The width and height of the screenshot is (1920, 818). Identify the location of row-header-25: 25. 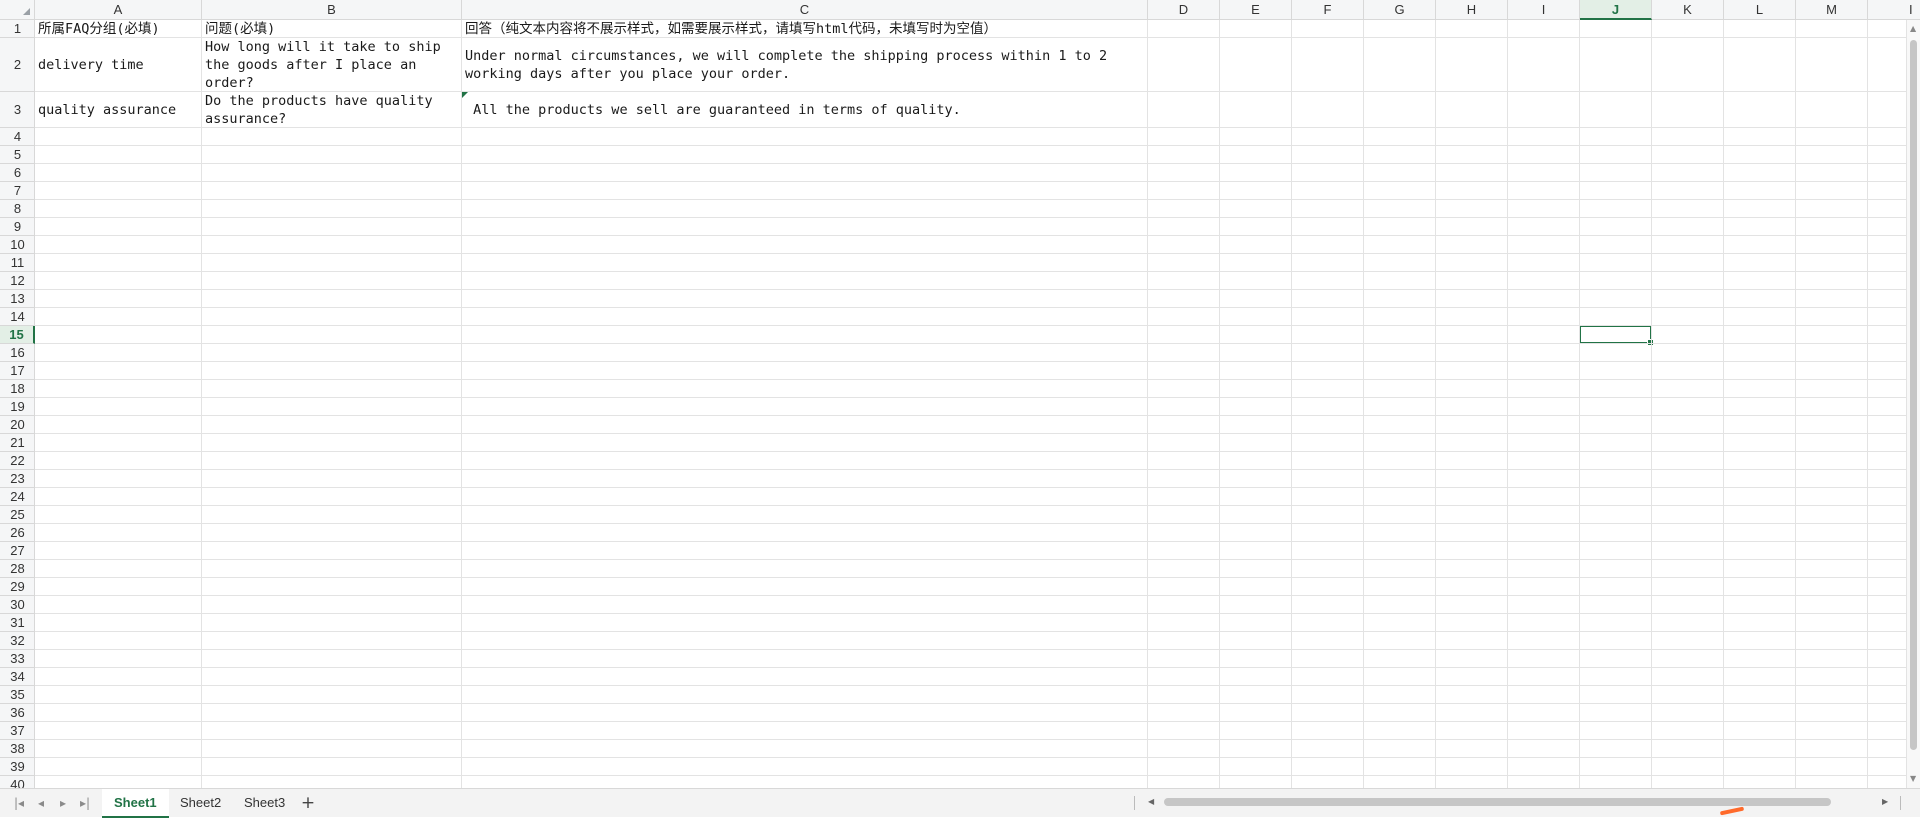
(17, 515).